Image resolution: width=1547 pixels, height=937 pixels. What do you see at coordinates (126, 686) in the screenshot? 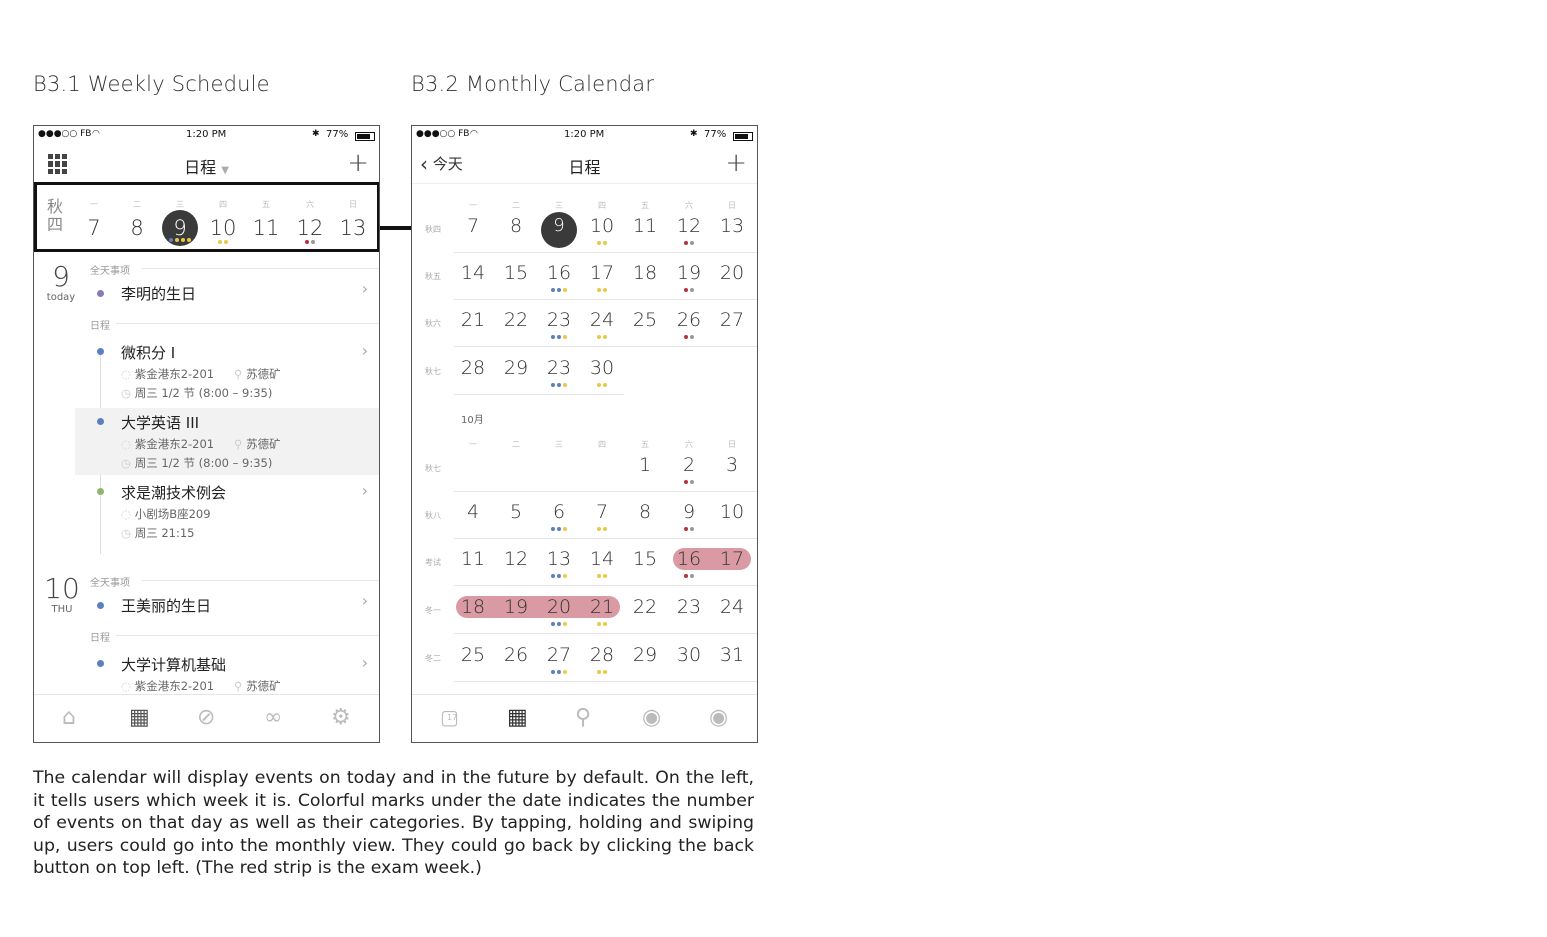
I see `location-pin-icon: ◌` at bounding box center [126, 686].